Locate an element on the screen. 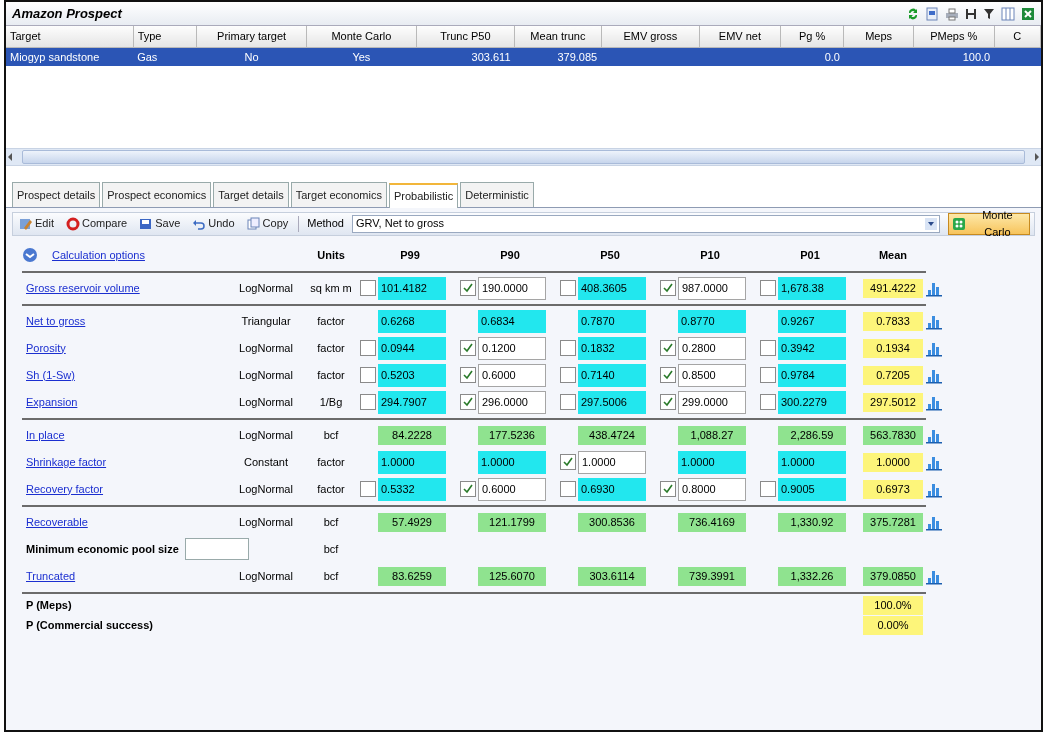 Image resolution: width=1045 pixels, height=732 pixels. tab: Target economics is located at coordinates (338, 194).